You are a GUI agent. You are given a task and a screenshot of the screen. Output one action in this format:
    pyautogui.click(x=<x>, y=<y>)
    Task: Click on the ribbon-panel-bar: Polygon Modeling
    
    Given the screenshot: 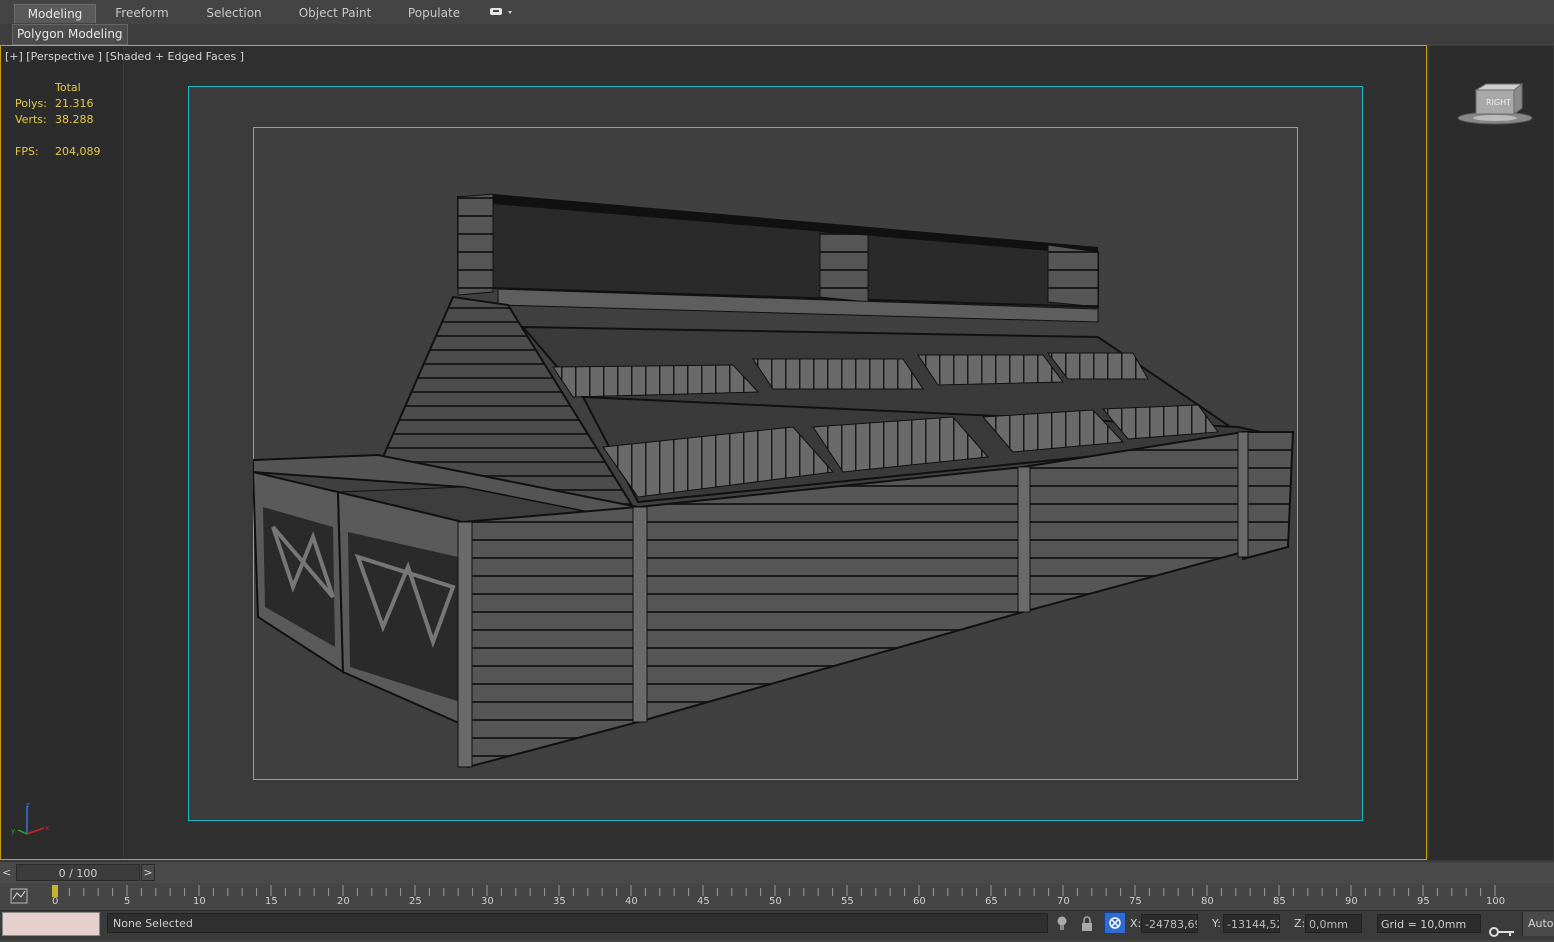 What is the action you would take?
    pyautogui.click(x=777, y=34)
    